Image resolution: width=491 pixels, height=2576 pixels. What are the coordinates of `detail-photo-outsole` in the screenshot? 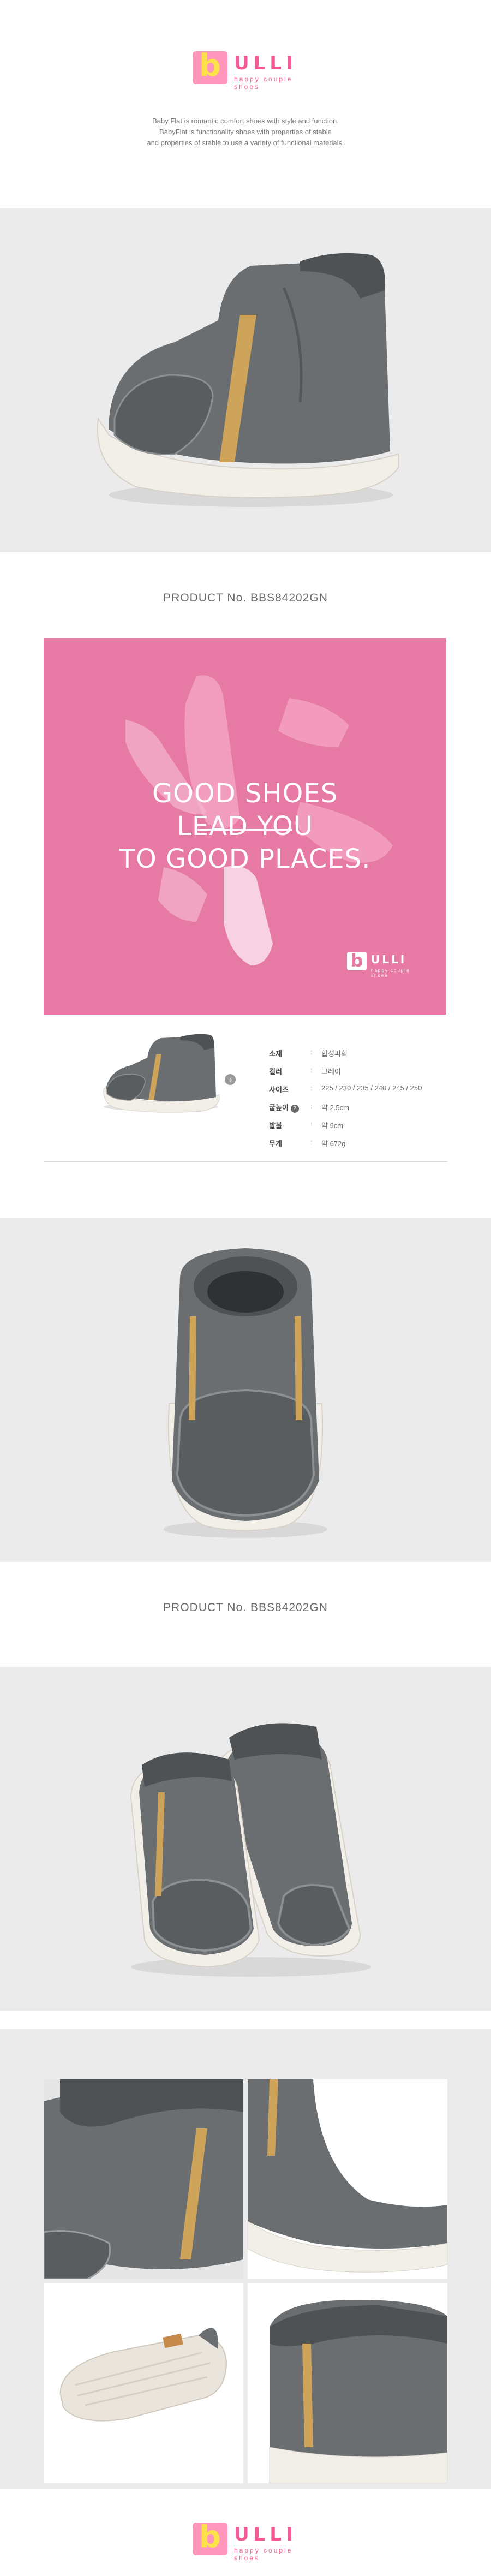 It's located at (143, 2383).